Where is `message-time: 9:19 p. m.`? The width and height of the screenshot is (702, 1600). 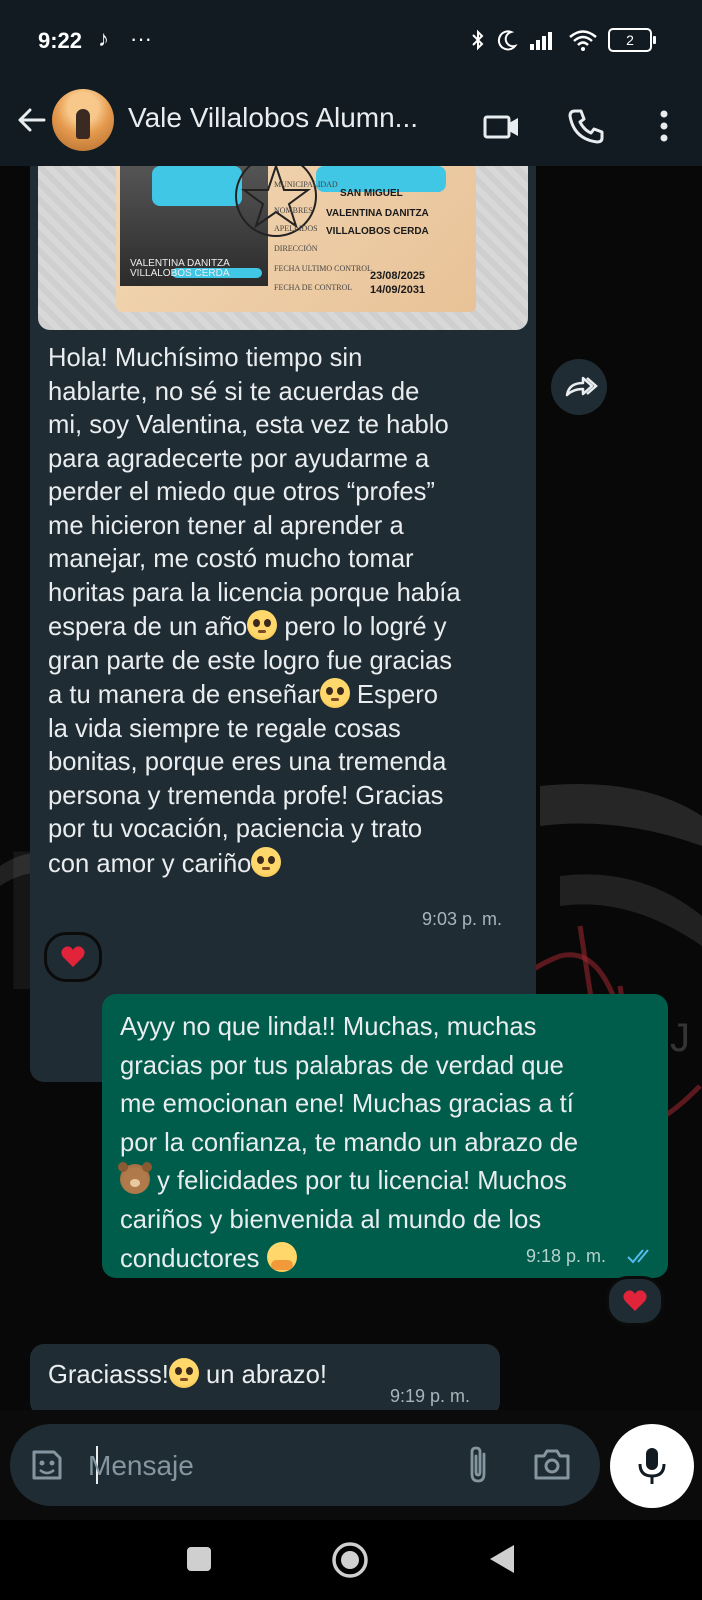 message-time: 9:19 p. m. is located at coordinates (430, 1396).